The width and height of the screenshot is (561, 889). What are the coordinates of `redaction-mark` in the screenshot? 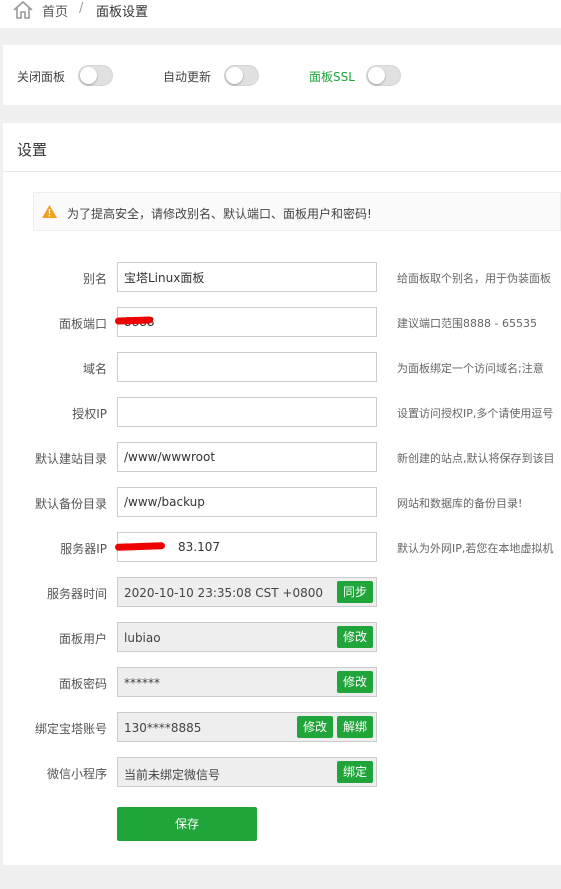 It's located at (134, 320).